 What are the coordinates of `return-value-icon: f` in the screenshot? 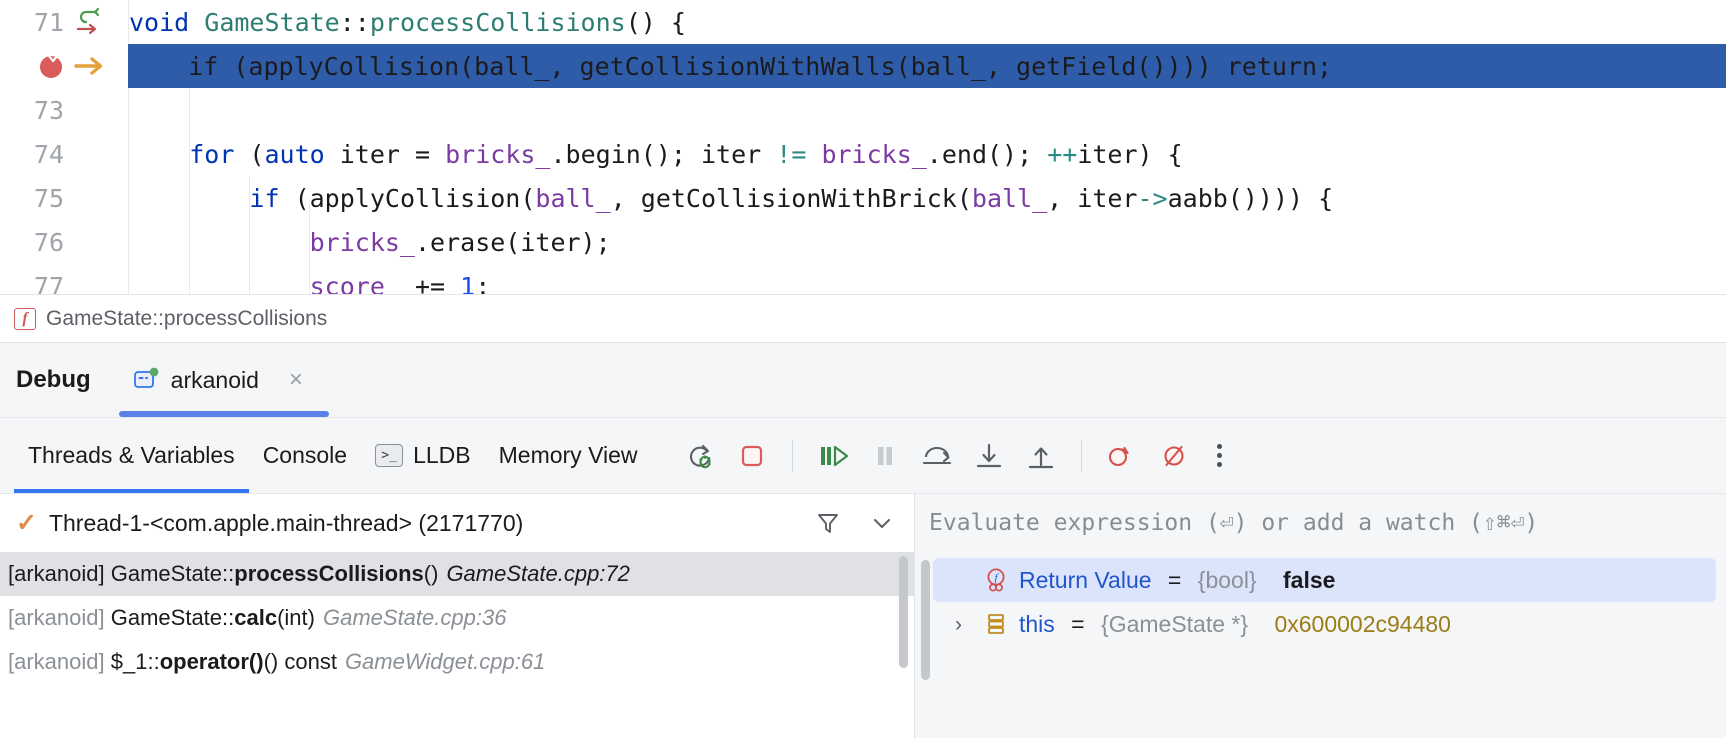 It's located at (996, 580).